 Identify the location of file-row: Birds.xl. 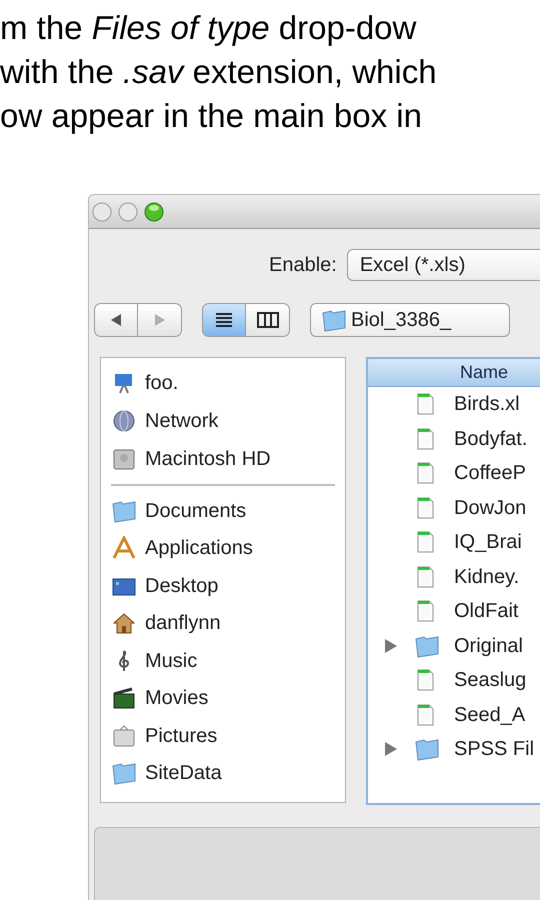
(454, 404).